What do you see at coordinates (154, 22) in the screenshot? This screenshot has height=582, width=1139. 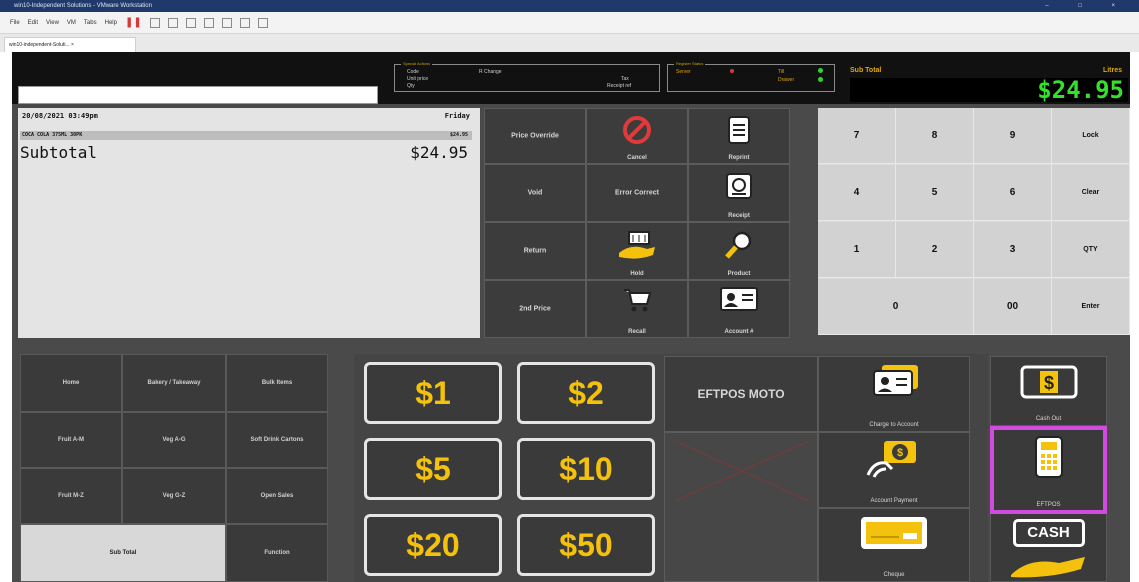 I see `snapshot-icon` at bounding box center [154, 22].